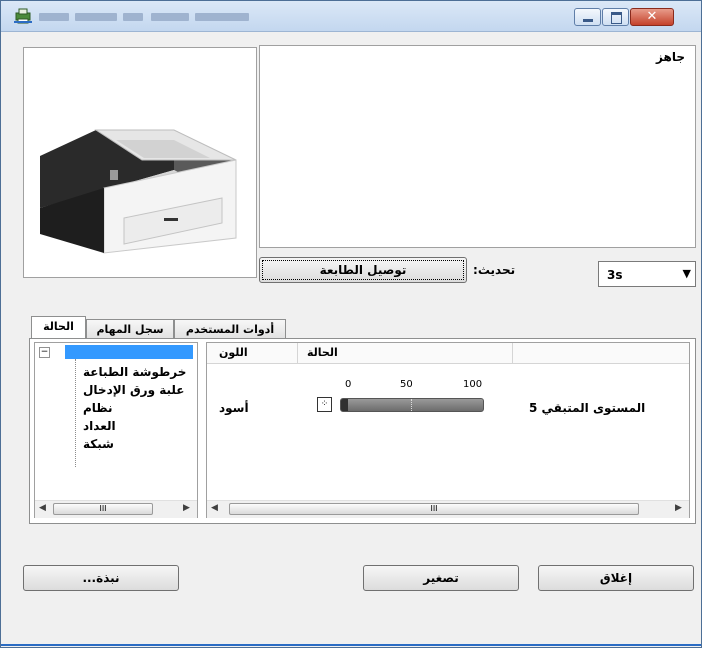 The height and width of the screenshot is (648, 702). What do you see at coordinates (448, 353) in the screenshot?
I see `list-header: اللون الحالة` at bounding box center [448, 353].